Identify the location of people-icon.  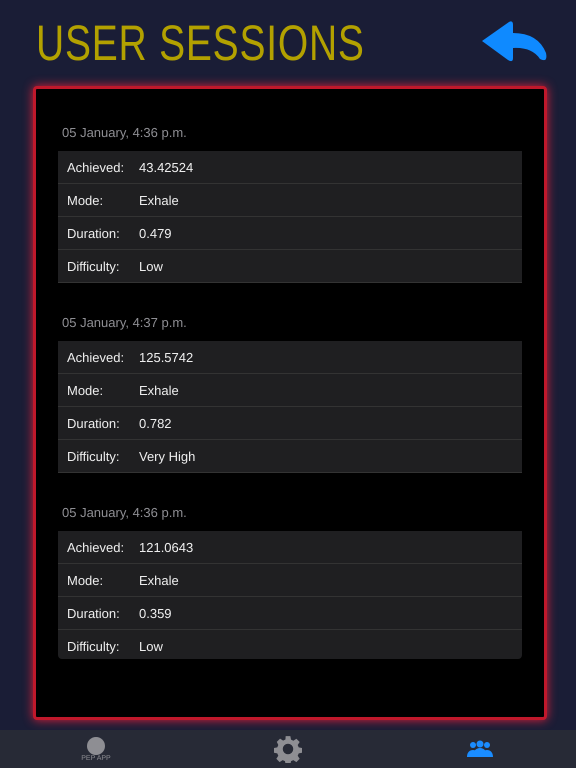
(480, 749).